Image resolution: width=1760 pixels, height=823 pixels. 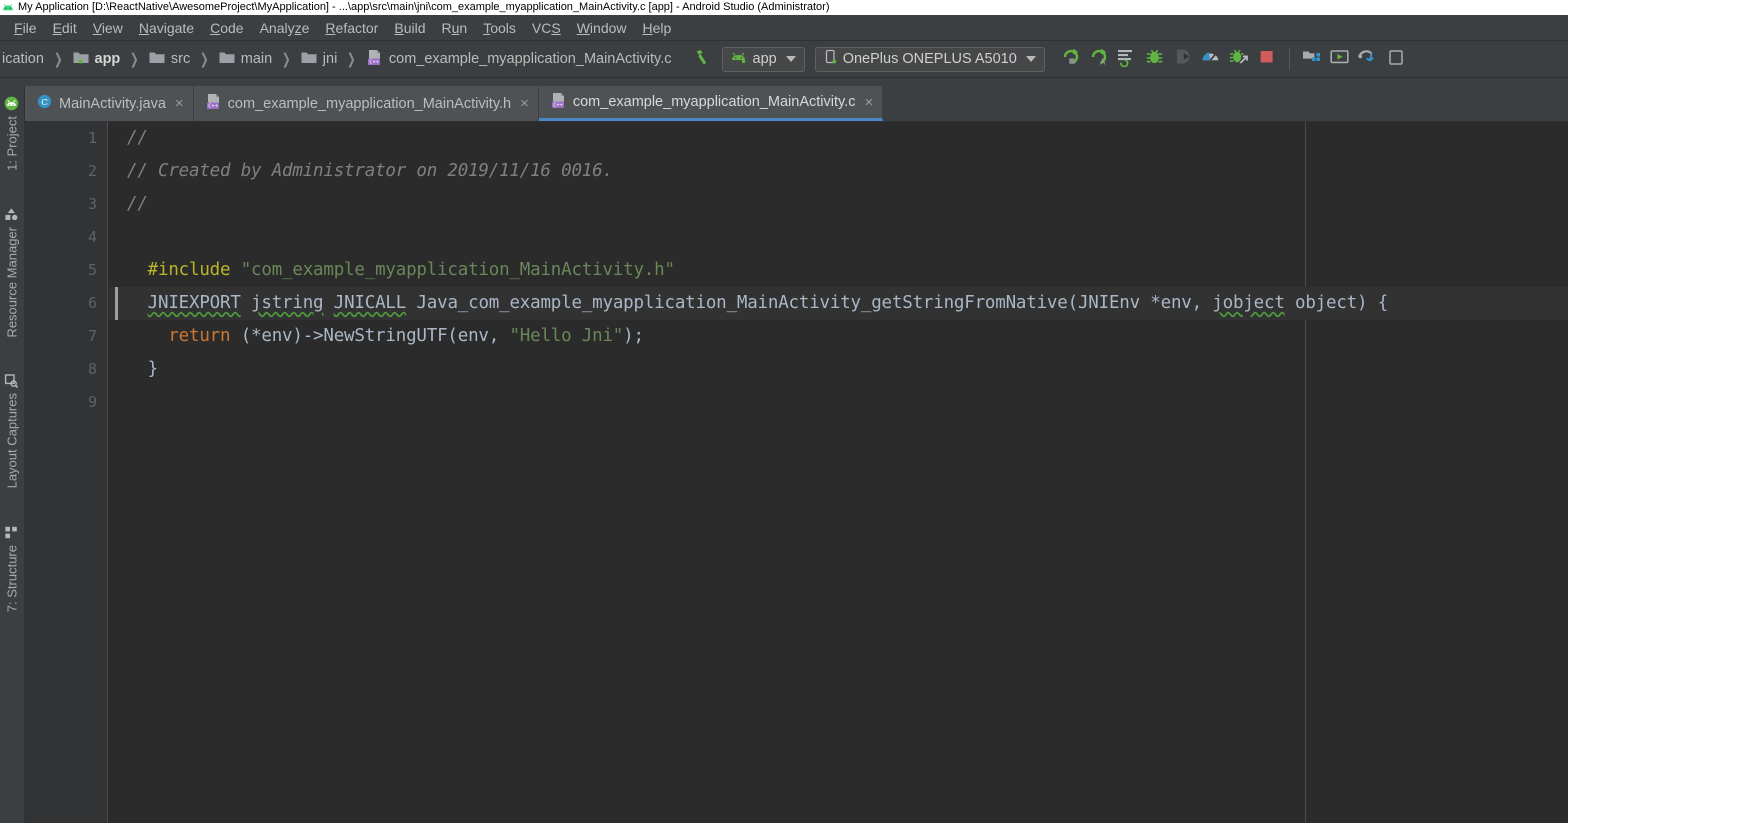 What do you see at coordinates (830, 59) in the screenshot?
I see `phone-icon` at bounding box center [830, 59].